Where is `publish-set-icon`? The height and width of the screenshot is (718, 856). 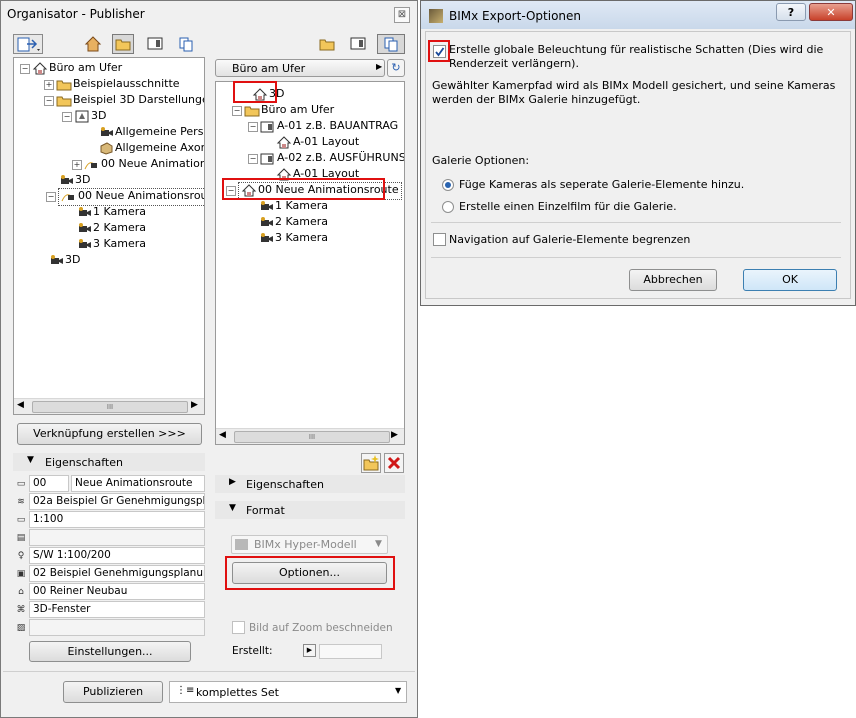
publish-set-icon is located at coordinates (28, 44).